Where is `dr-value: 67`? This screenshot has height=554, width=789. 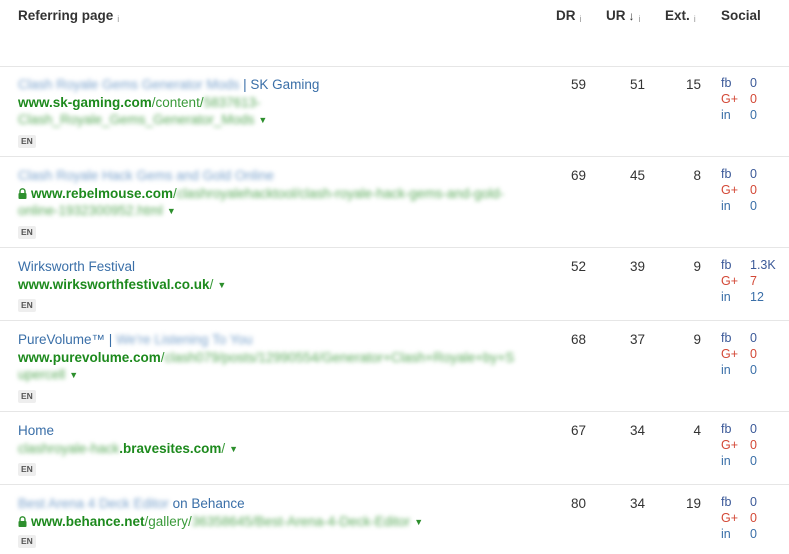 dr-value: 67 is located at coordinates (578, 430).